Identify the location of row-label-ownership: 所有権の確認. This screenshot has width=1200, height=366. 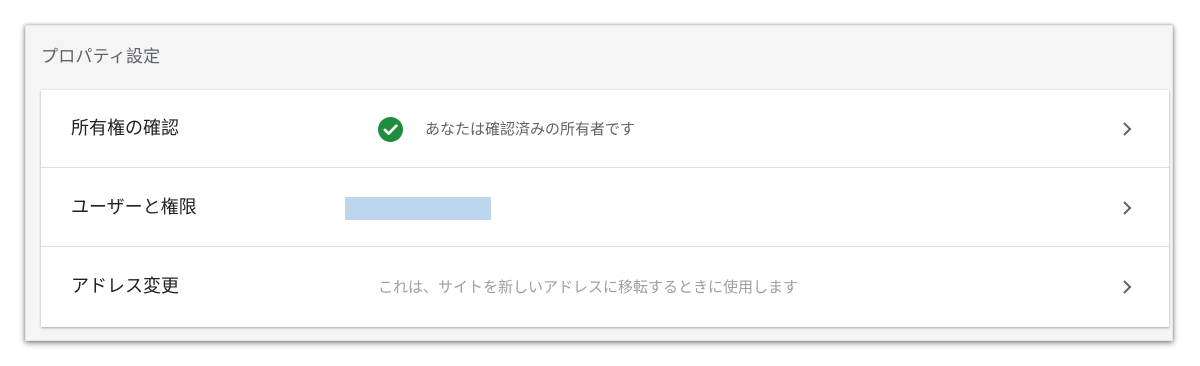
(125, 128).